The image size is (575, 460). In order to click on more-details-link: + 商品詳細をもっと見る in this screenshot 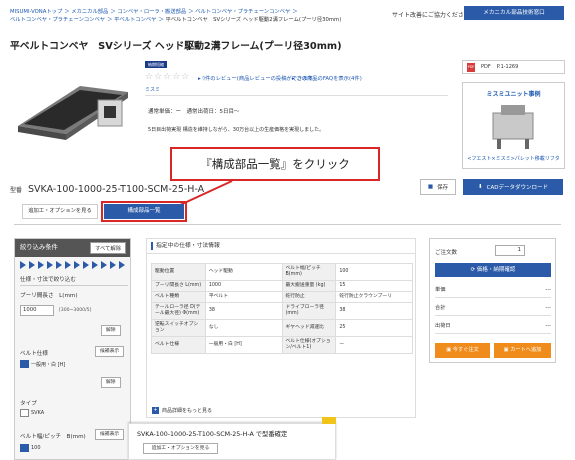, I will do `click(182, 410)`.